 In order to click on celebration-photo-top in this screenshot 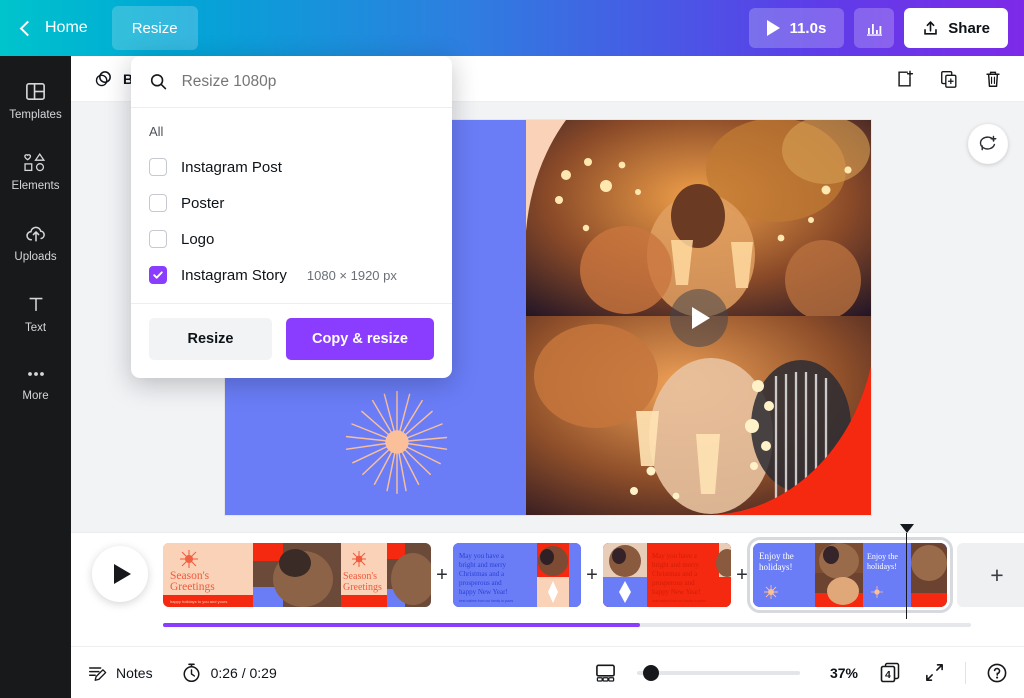, I will do `click(698, 218)`.